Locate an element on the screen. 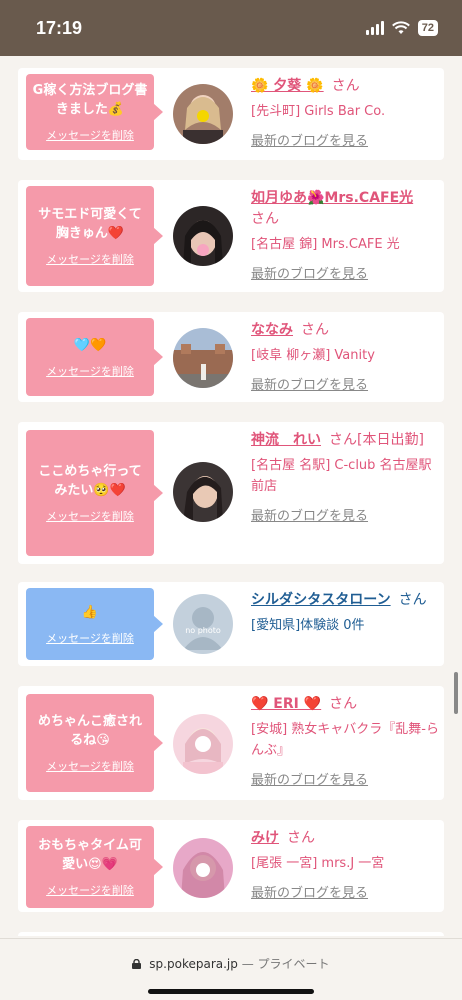  message-bubble: めちゃんこ癒されるね😘 メッセージを削除 is located at coordinates (94, 743).